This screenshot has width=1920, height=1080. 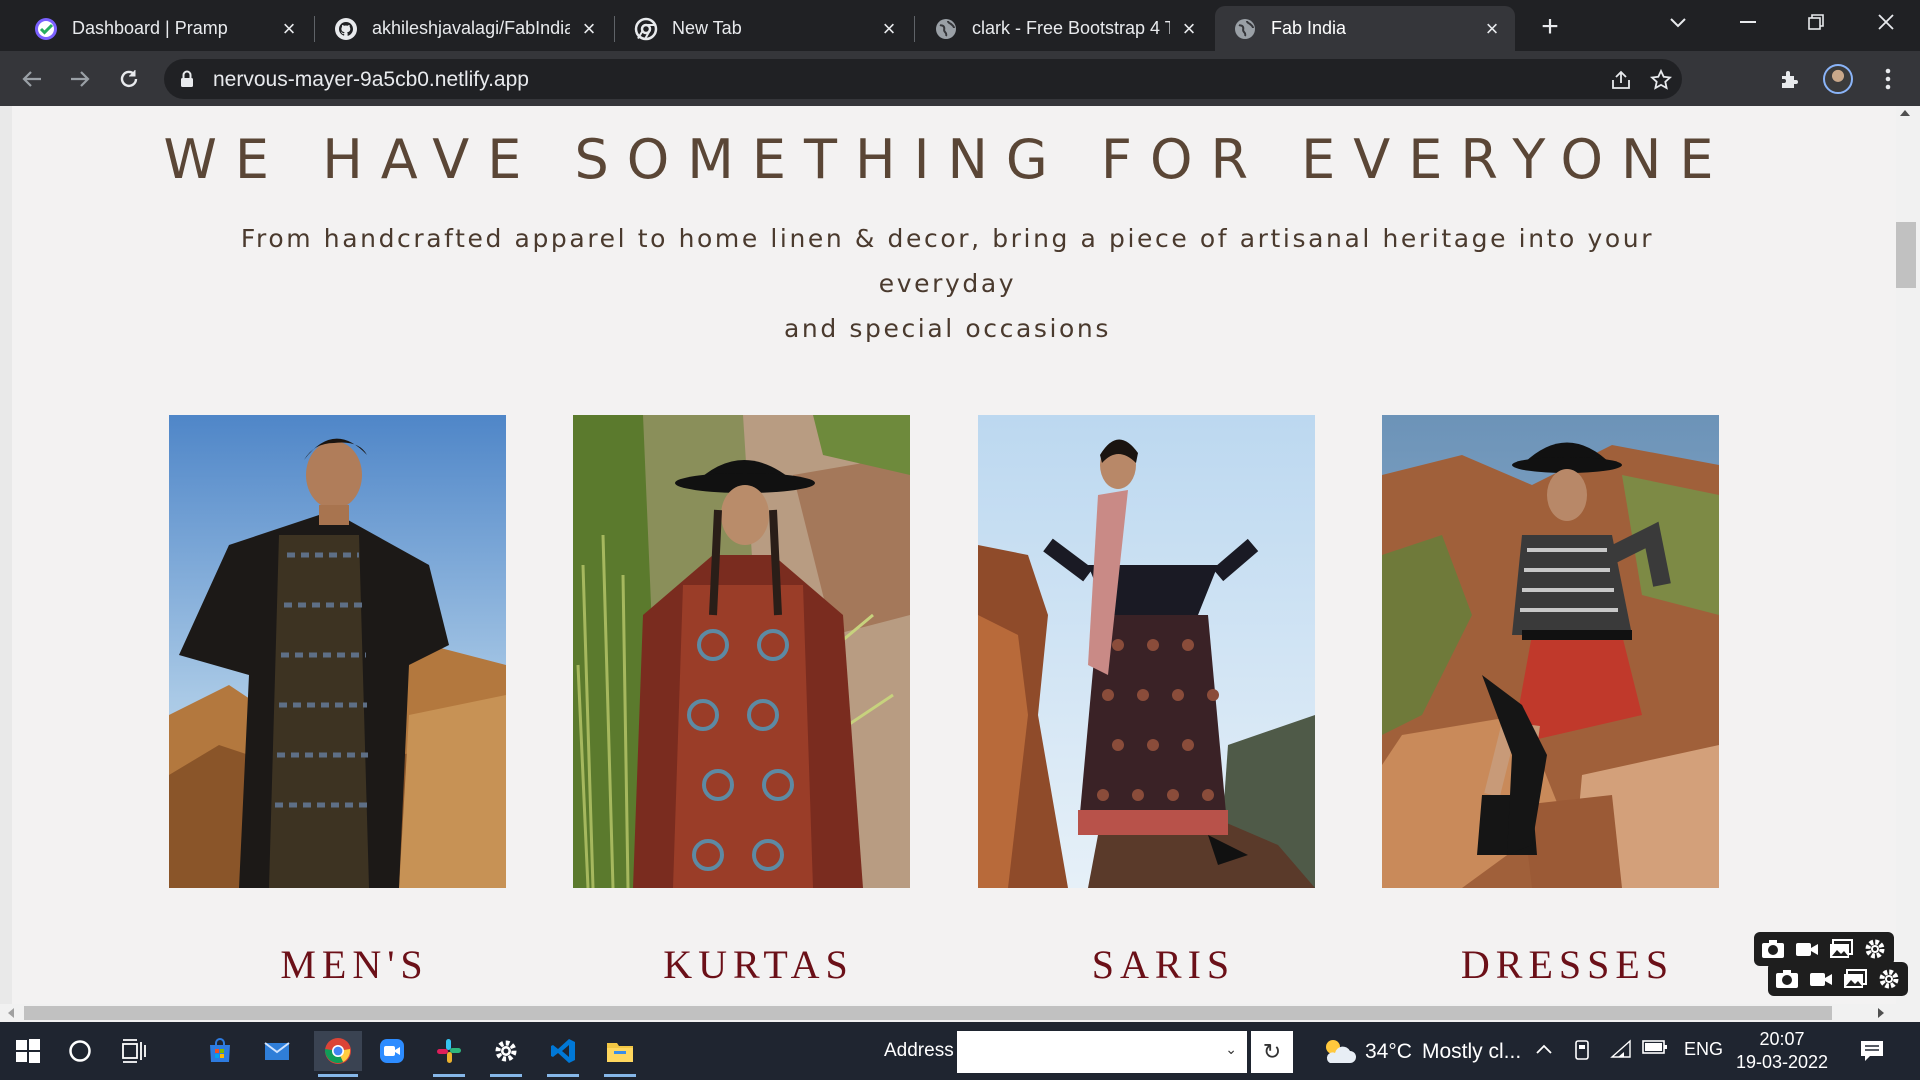 I want to click on profile-avatar, so click(x=1838, y=79).